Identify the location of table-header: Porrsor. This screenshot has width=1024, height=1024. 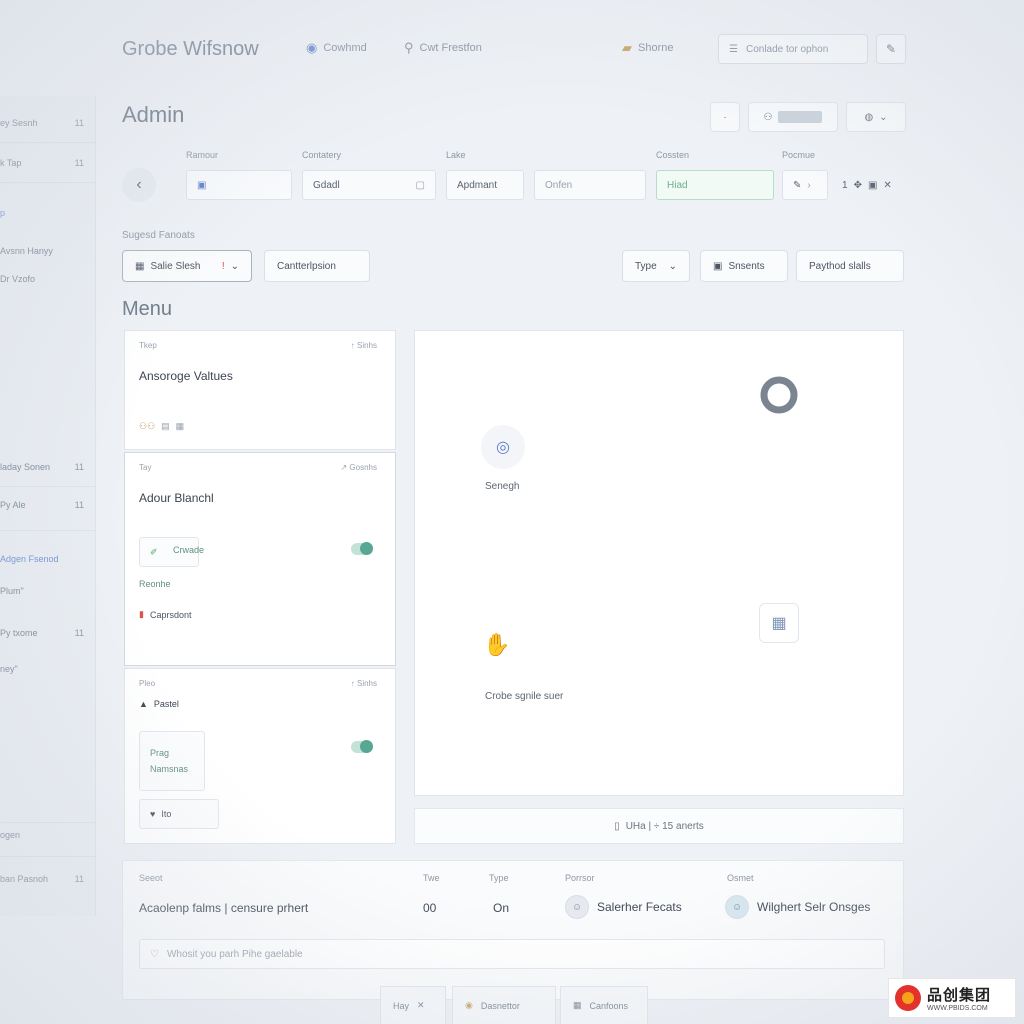
(580, 878).